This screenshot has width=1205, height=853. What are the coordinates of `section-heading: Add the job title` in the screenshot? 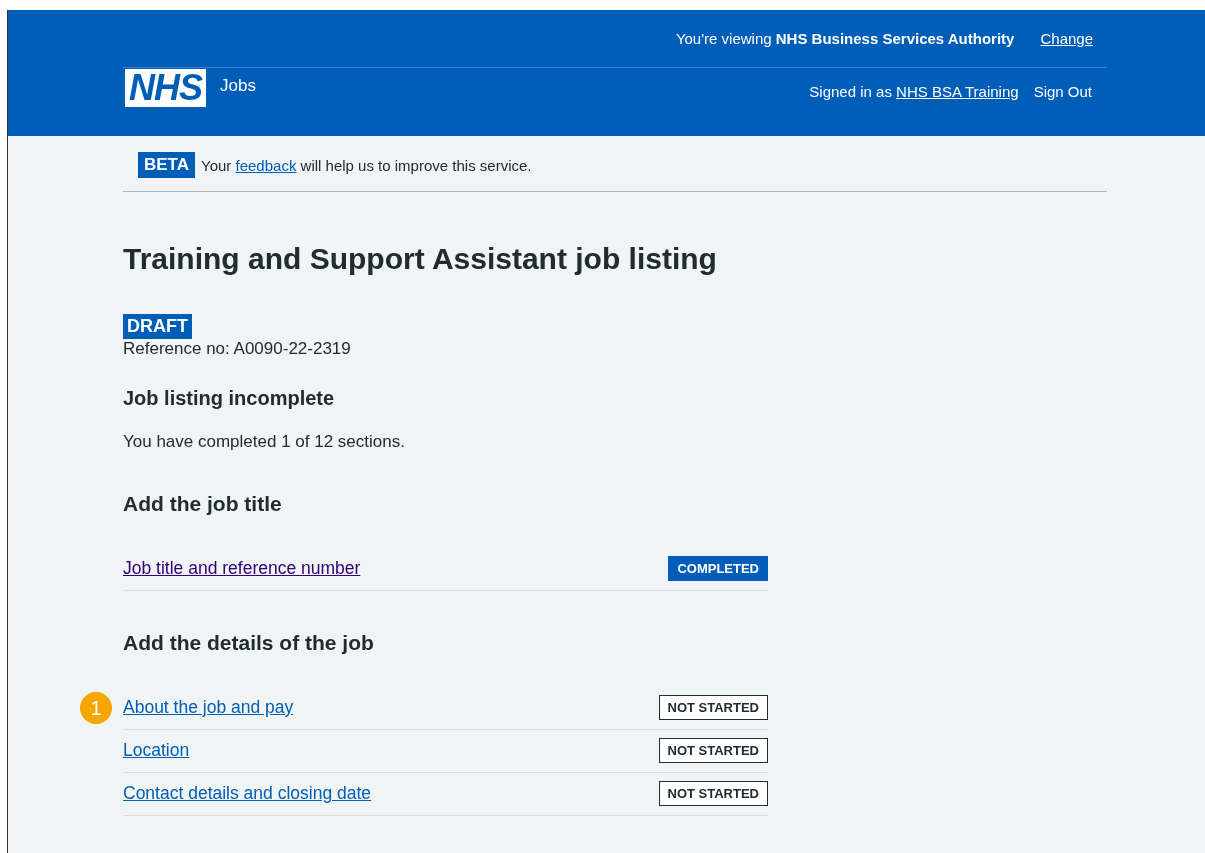 It's located at (203, 504).